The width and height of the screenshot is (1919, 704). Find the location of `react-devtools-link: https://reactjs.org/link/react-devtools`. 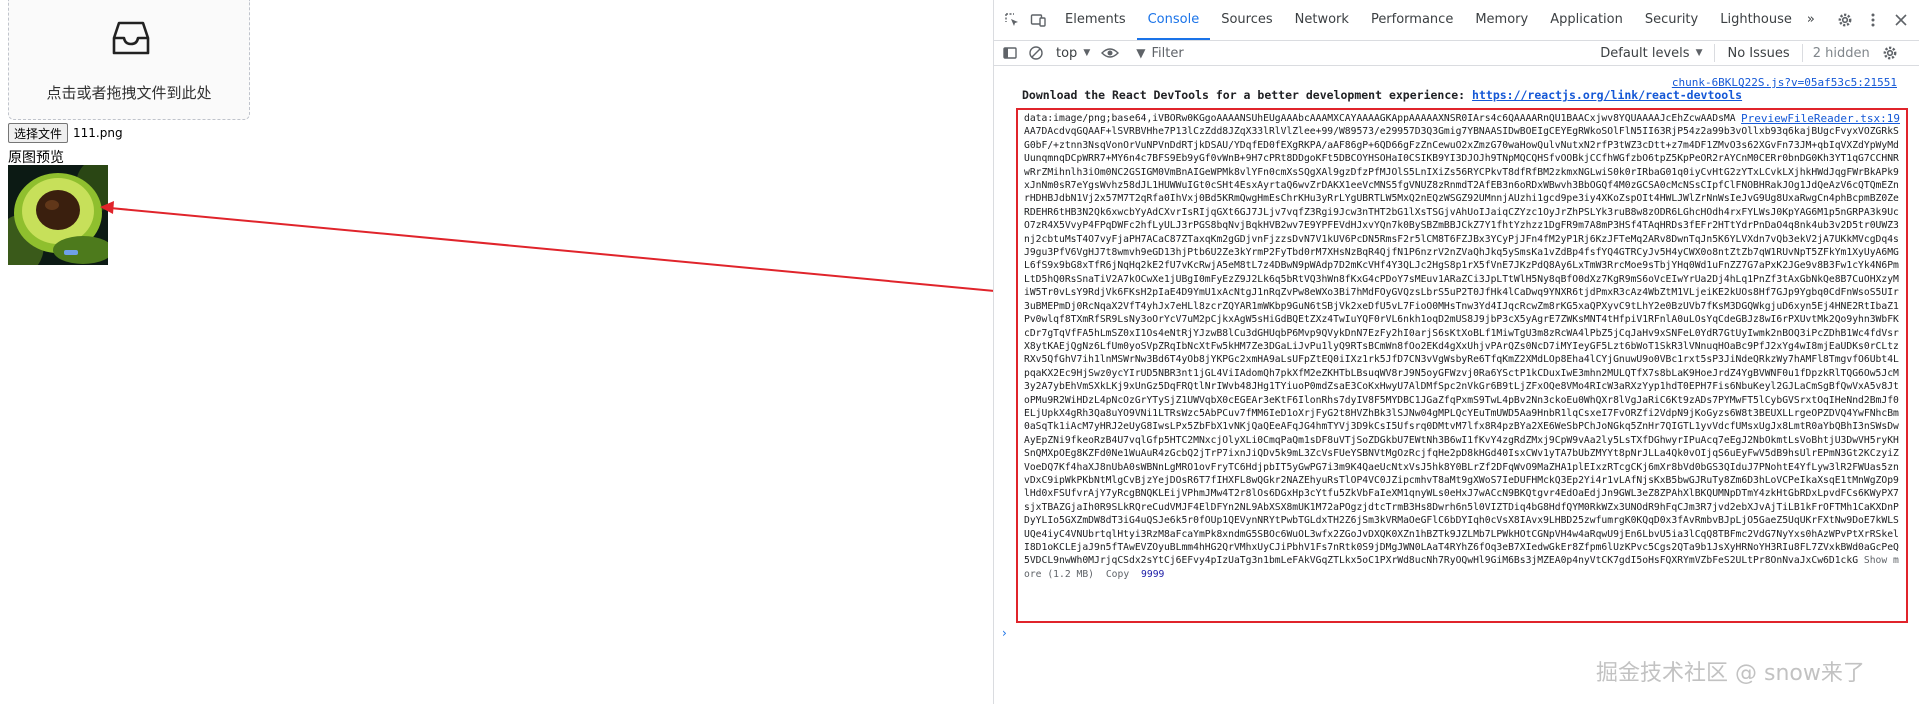

react-devtools-link: https://reactjs.org/link/react-devtools is located at coordinates (1607, 95).